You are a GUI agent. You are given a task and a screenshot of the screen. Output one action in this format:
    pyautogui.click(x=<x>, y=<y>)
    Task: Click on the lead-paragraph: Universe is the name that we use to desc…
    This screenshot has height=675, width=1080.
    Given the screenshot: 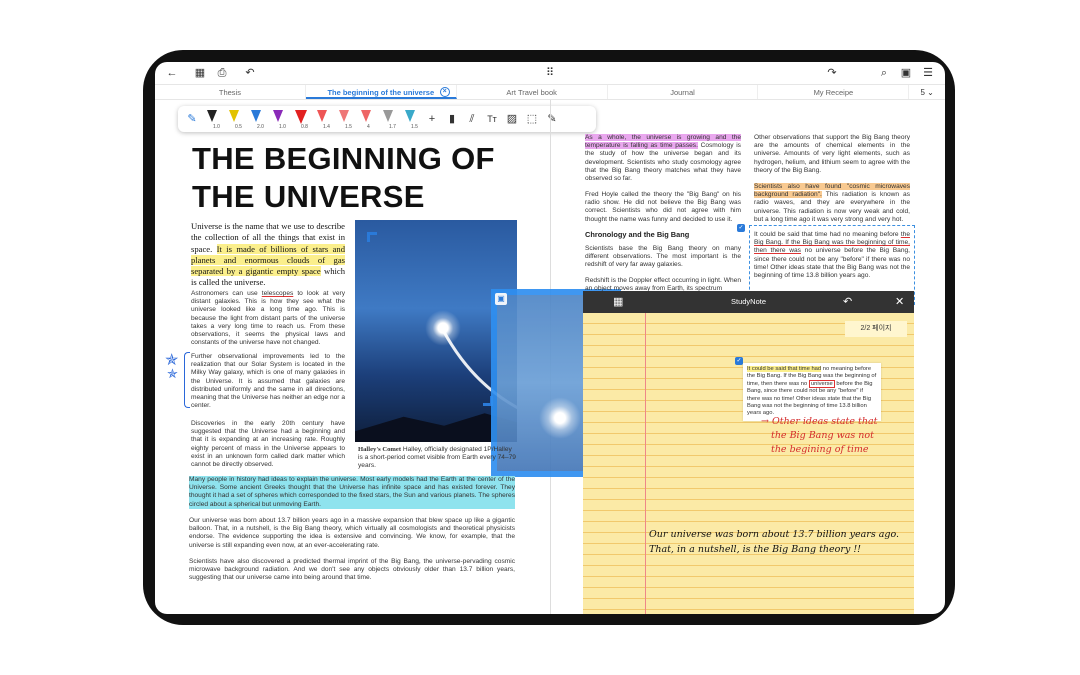 What is the action you would take?
    pyautogui.click(x=268, y=254)
    